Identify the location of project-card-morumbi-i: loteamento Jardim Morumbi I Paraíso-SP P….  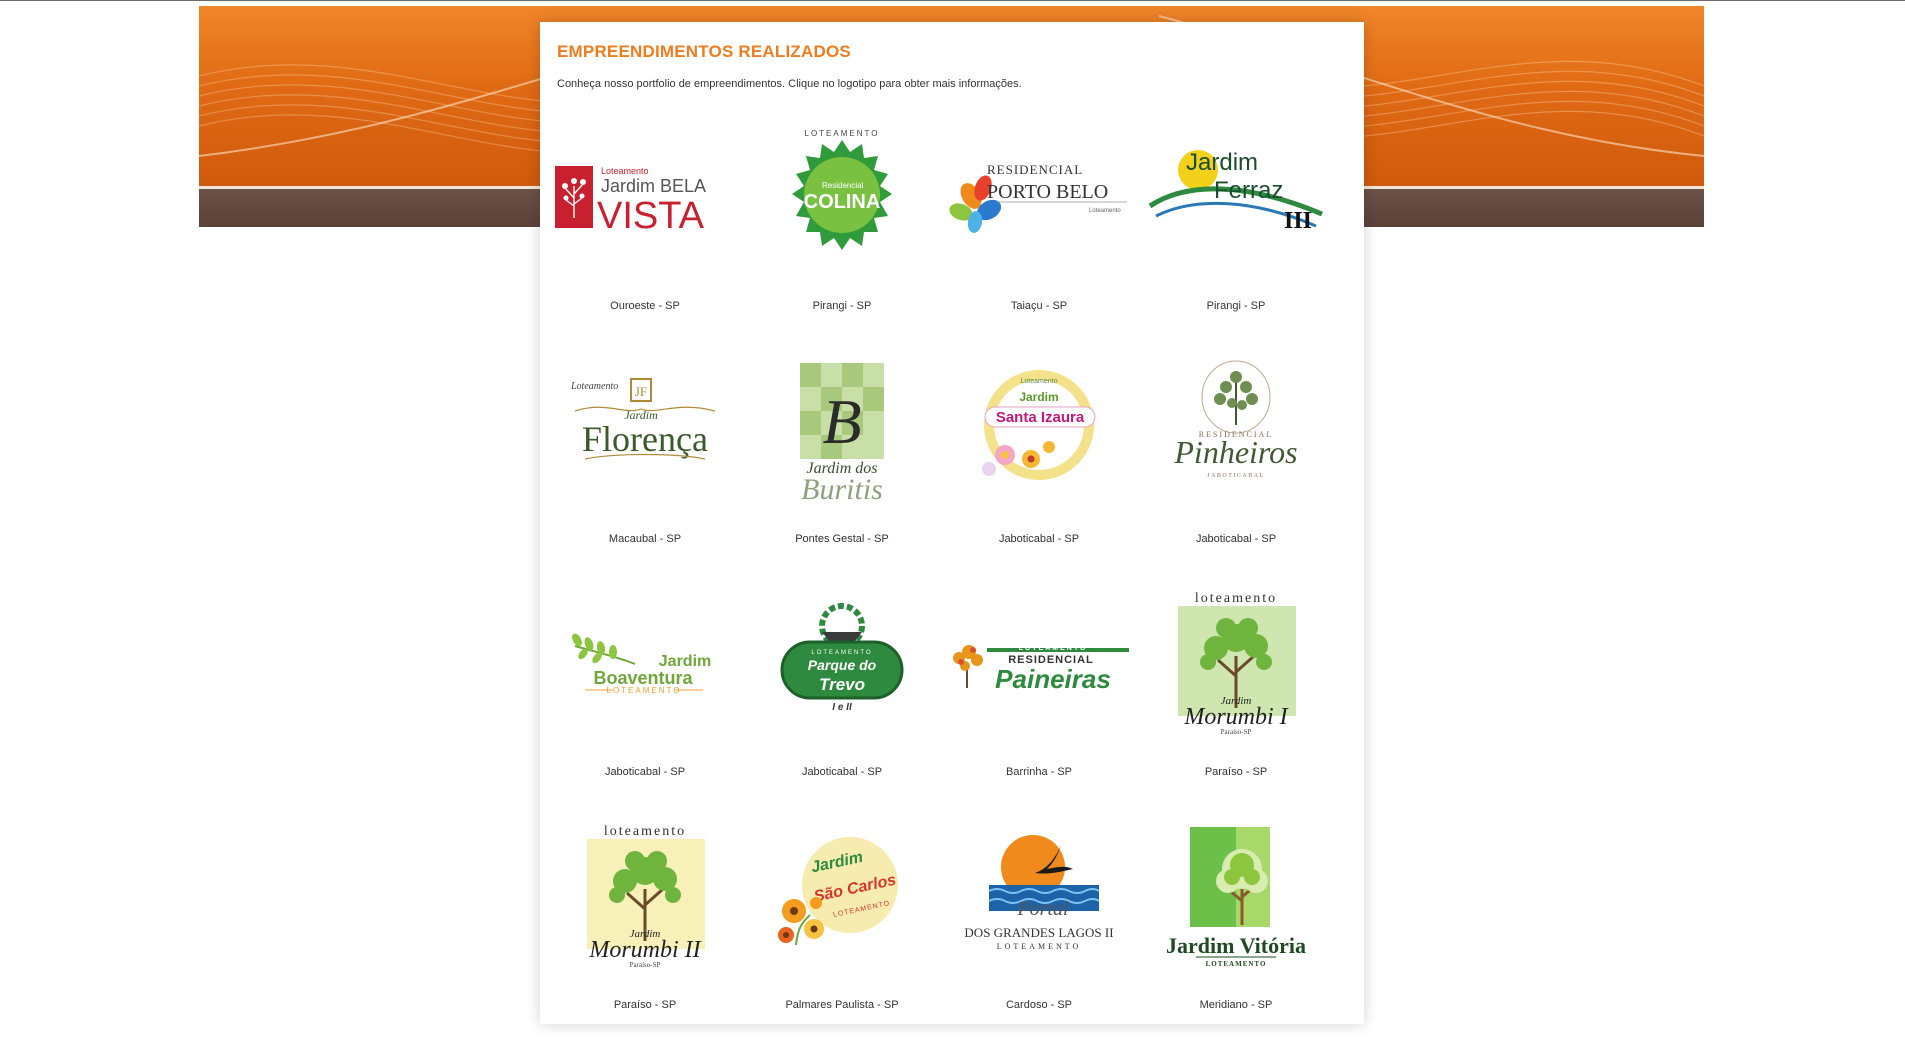
(1236, 696).